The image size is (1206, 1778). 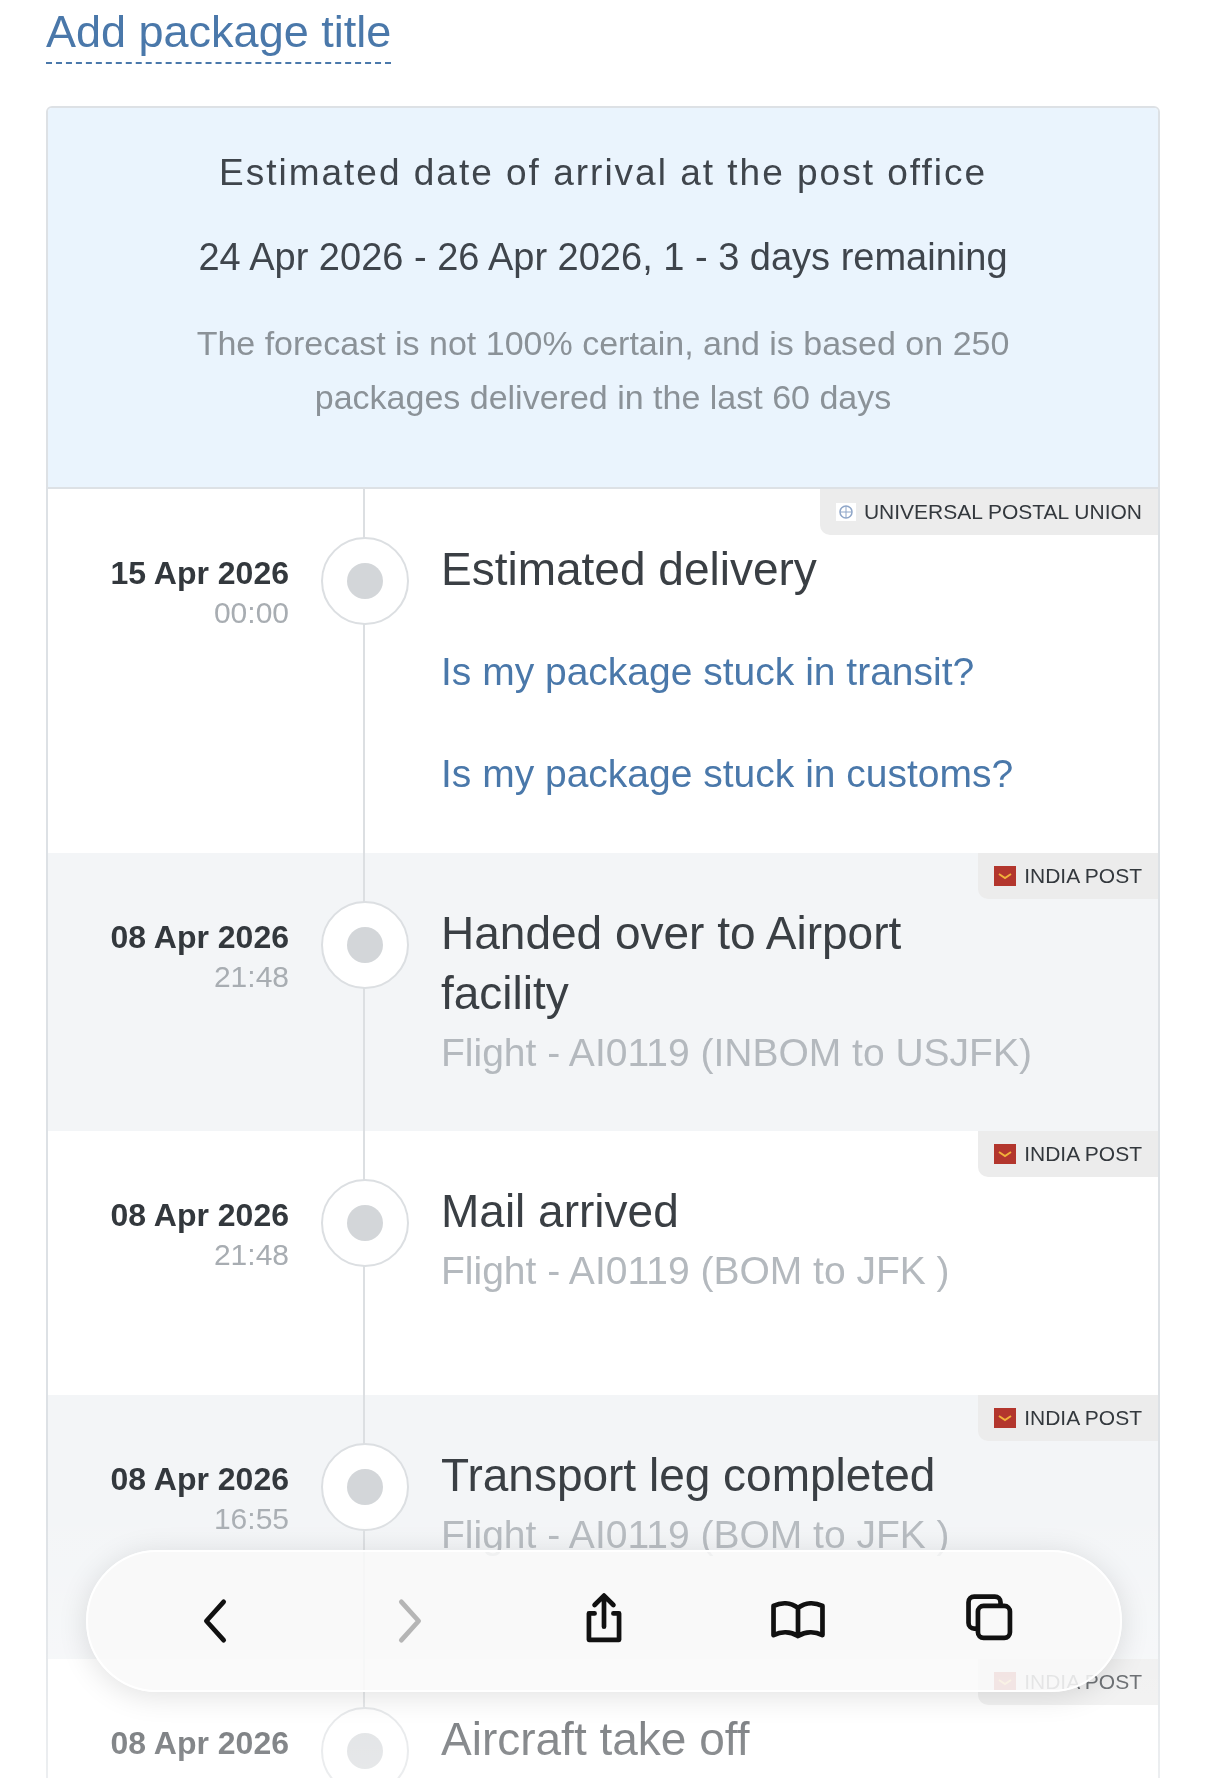 What do you see at coordinates (603, 173) in the screenshot?
I see `estimate-heading: Estimated date of arrival at the post office` at bounding box center [603, 173].